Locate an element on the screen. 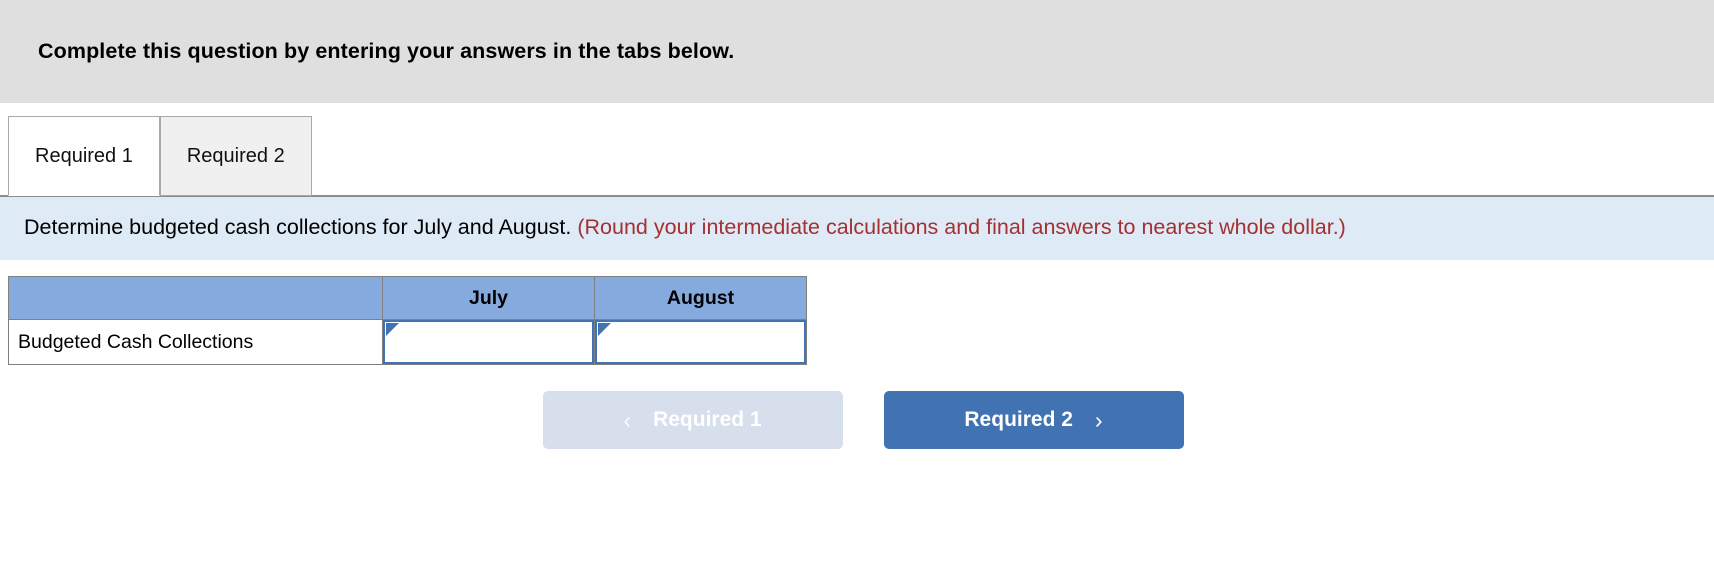  column-header-blank is located at coordinates (195, 298).